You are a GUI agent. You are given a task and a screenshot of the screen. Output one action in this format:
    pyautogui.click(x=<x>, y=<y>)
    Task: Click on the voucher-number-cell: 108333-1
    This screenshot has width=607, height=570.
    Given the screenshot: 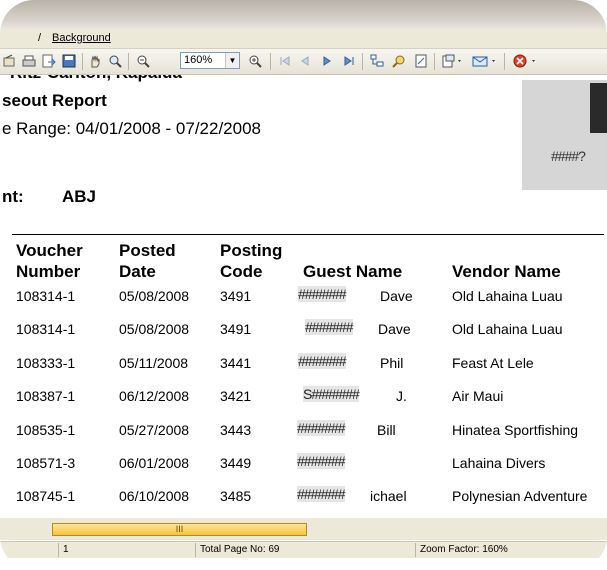 What is the action you would take?
    pyautogui.click(x=46, y=363)
    